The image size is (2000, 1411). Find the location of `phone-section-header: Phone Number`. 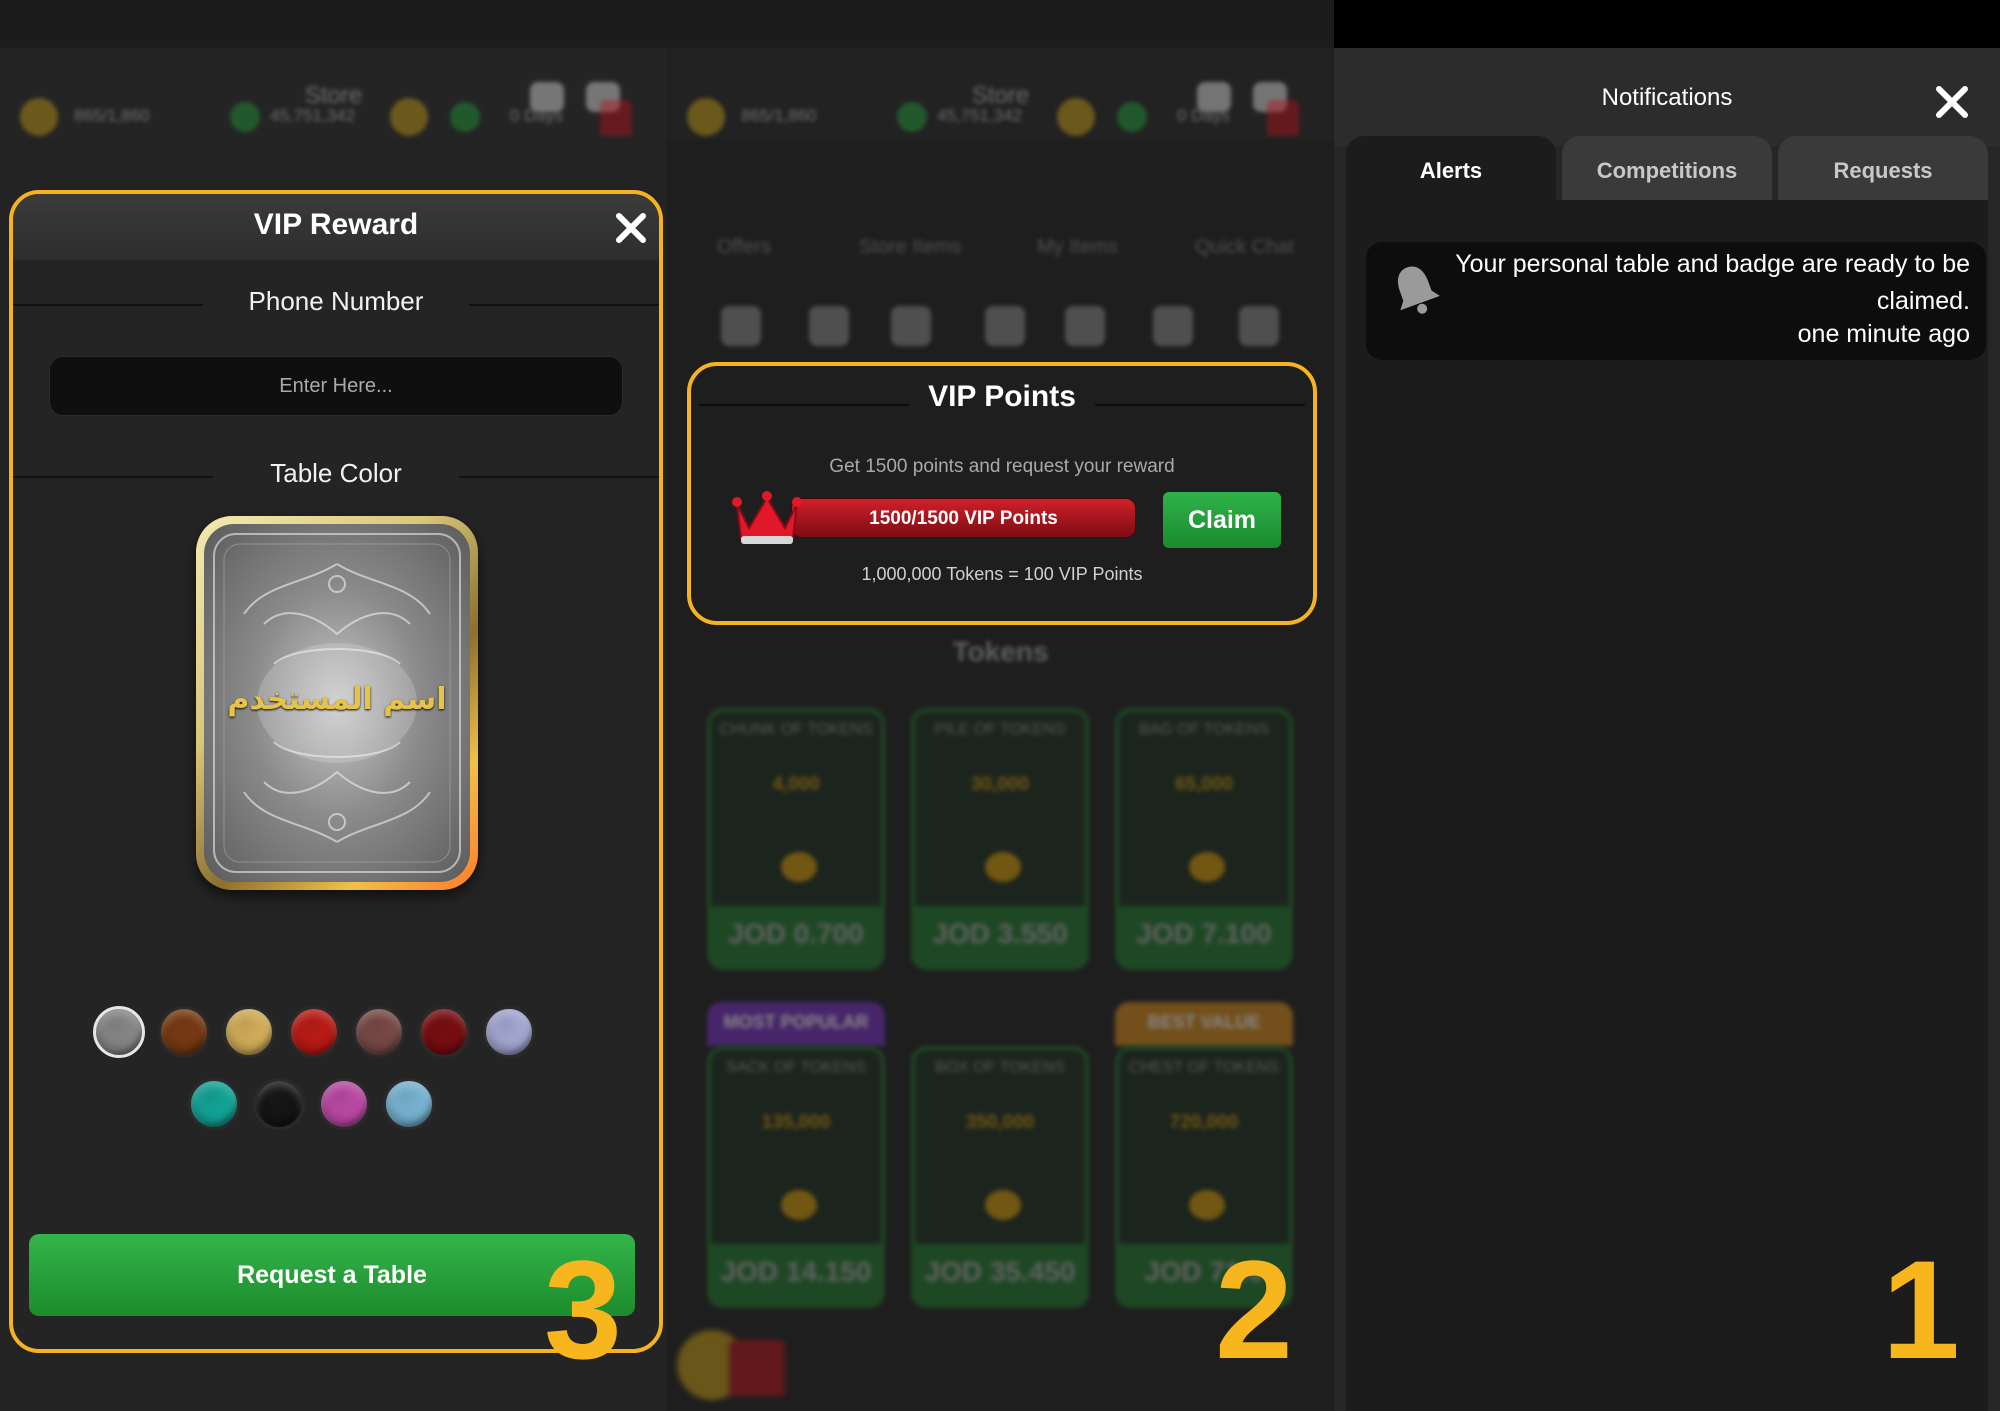

phone-section-header: Phone Number is located at coordinates (336, 304).